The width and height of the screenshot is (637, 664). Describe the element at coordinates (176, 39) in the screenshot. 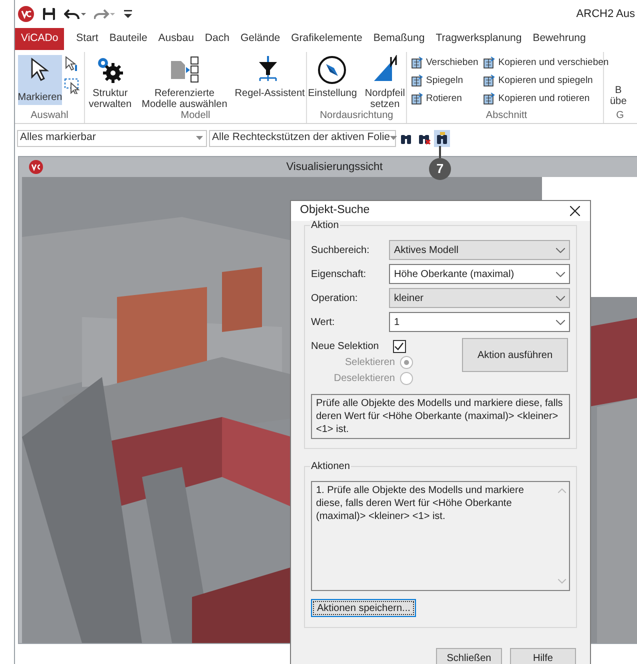

I see `ribbon-tab: Ausbau` at that location.